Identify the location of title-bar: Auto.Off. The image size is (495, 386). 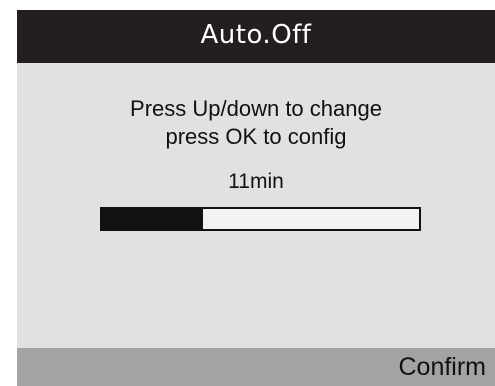
(256, 36).